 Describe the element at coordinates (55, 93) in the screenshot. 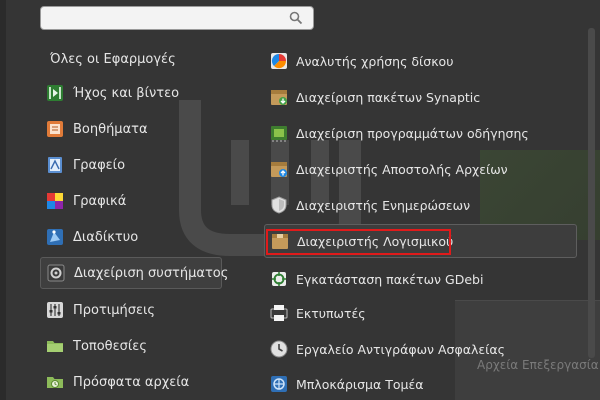

I see `multimedia-icon` at that location.